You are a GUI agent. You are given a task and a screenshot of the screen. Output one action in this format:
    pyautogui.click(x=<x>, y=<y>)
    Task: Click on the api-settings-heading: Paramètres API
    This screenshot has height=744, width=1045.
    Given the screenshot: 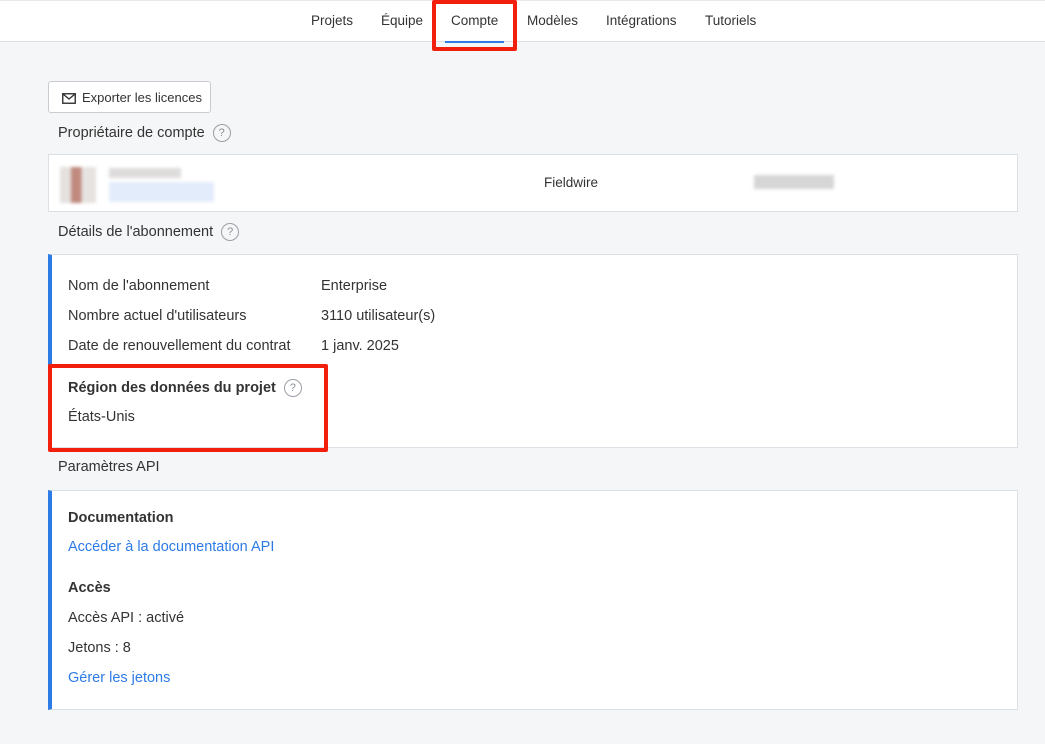 What is the action you would take?
    pyautogui.click(x=109, y=467)
    